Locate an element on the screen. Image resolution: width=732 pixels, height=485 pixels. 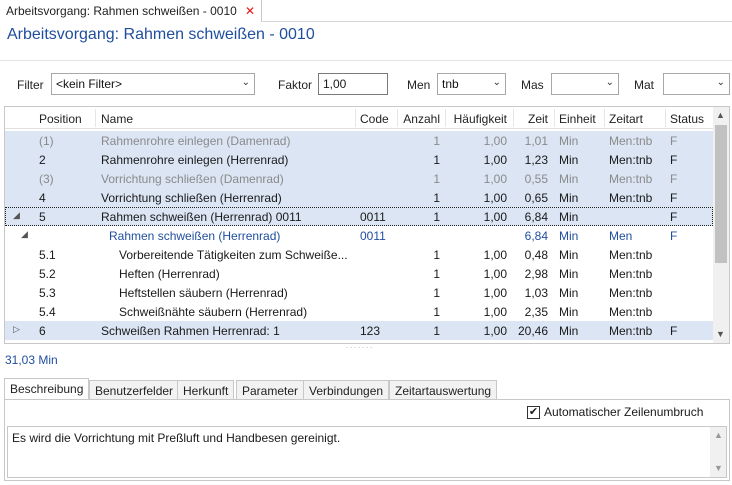
cell-name: Rahmenrohre einlegen (Damenrad) is located at coordinates (196, 141).